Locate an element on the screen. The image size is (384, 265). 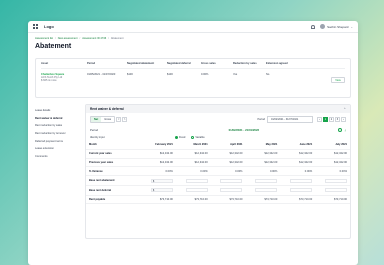
radio-variable: Variable is located at coordinates (198, 137).